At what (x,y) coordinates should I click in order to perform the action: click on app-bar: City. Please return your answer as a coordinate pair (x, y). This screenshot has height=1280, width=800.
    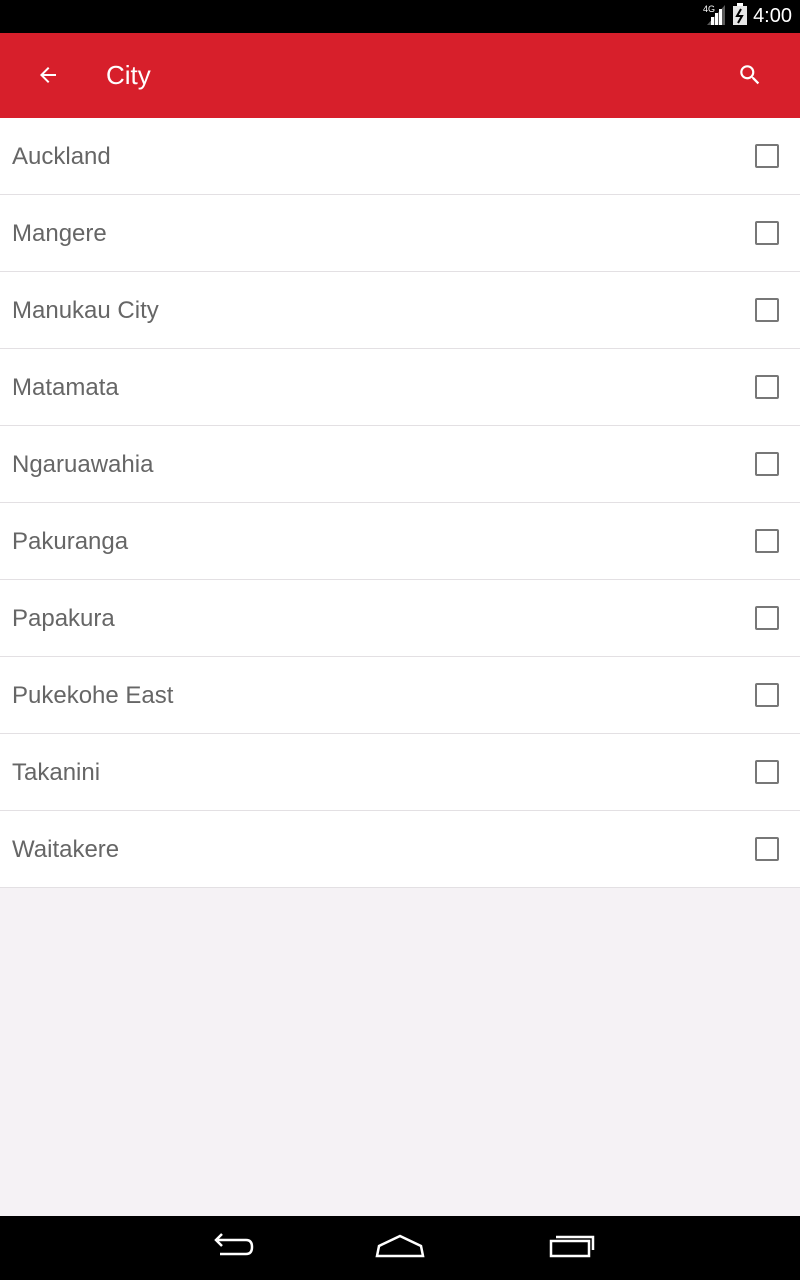
    Looking at the image, I should click on (400, 75).